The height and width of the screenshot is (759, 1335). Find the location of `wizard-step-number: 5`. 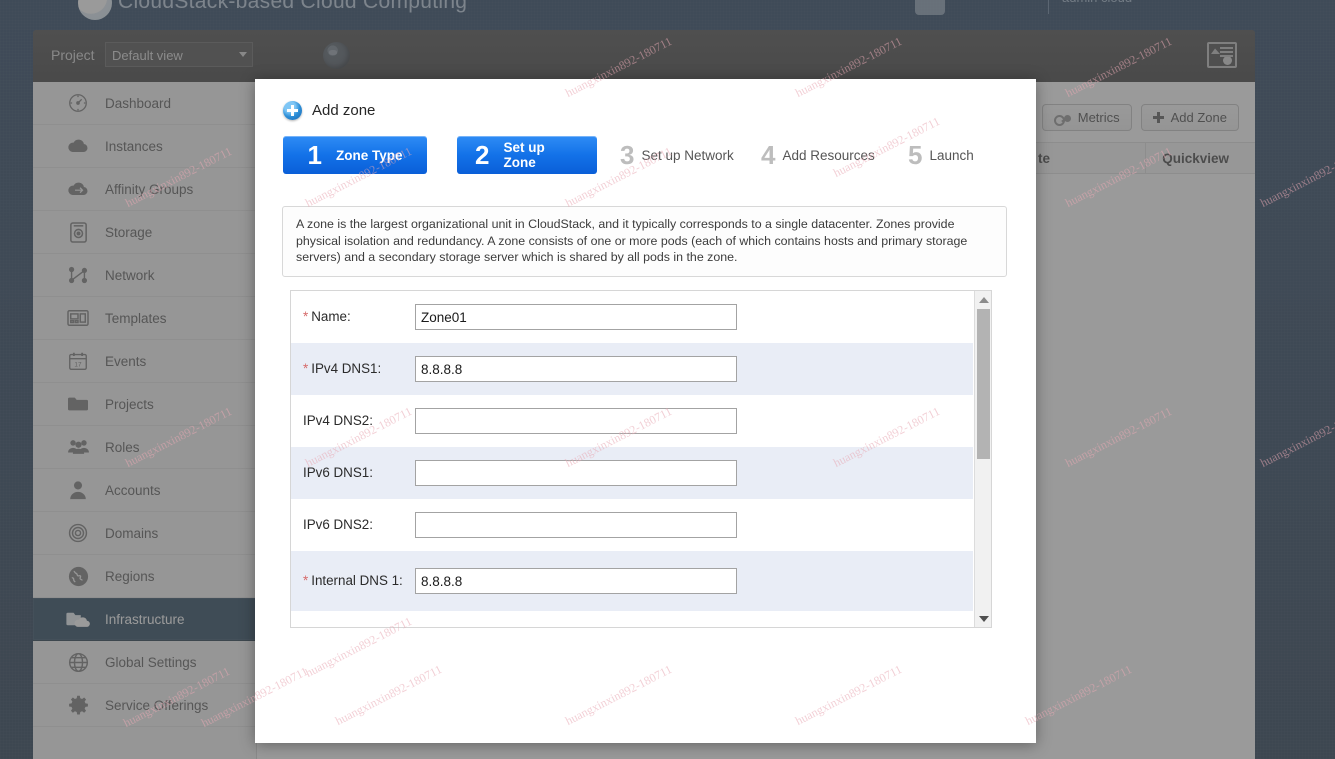

wizard-step-number: 5 is located at coordinates (915, 155).